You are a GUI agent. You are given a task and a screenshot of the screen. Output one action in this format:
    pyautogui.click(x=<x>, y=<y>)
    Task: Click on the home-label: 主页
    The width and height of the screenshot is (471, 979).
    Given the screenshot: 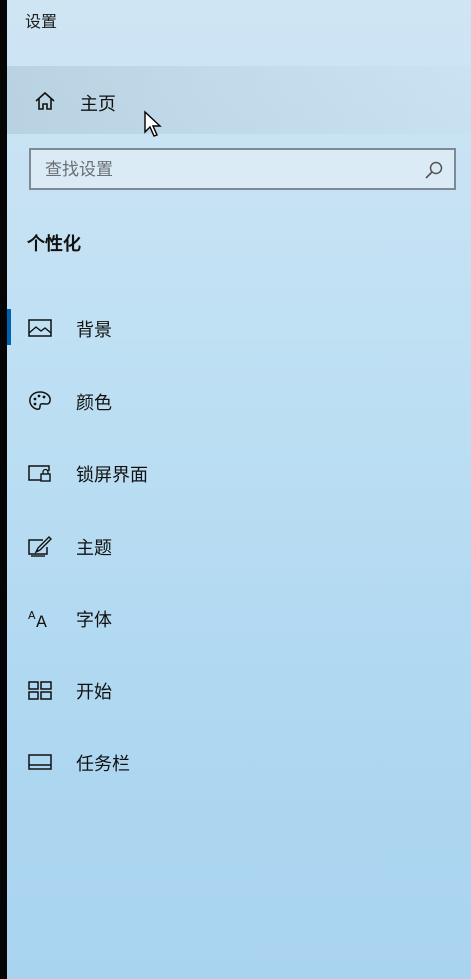 What is the action you would take?
    pyautogui.click(x=98, y=104)
    